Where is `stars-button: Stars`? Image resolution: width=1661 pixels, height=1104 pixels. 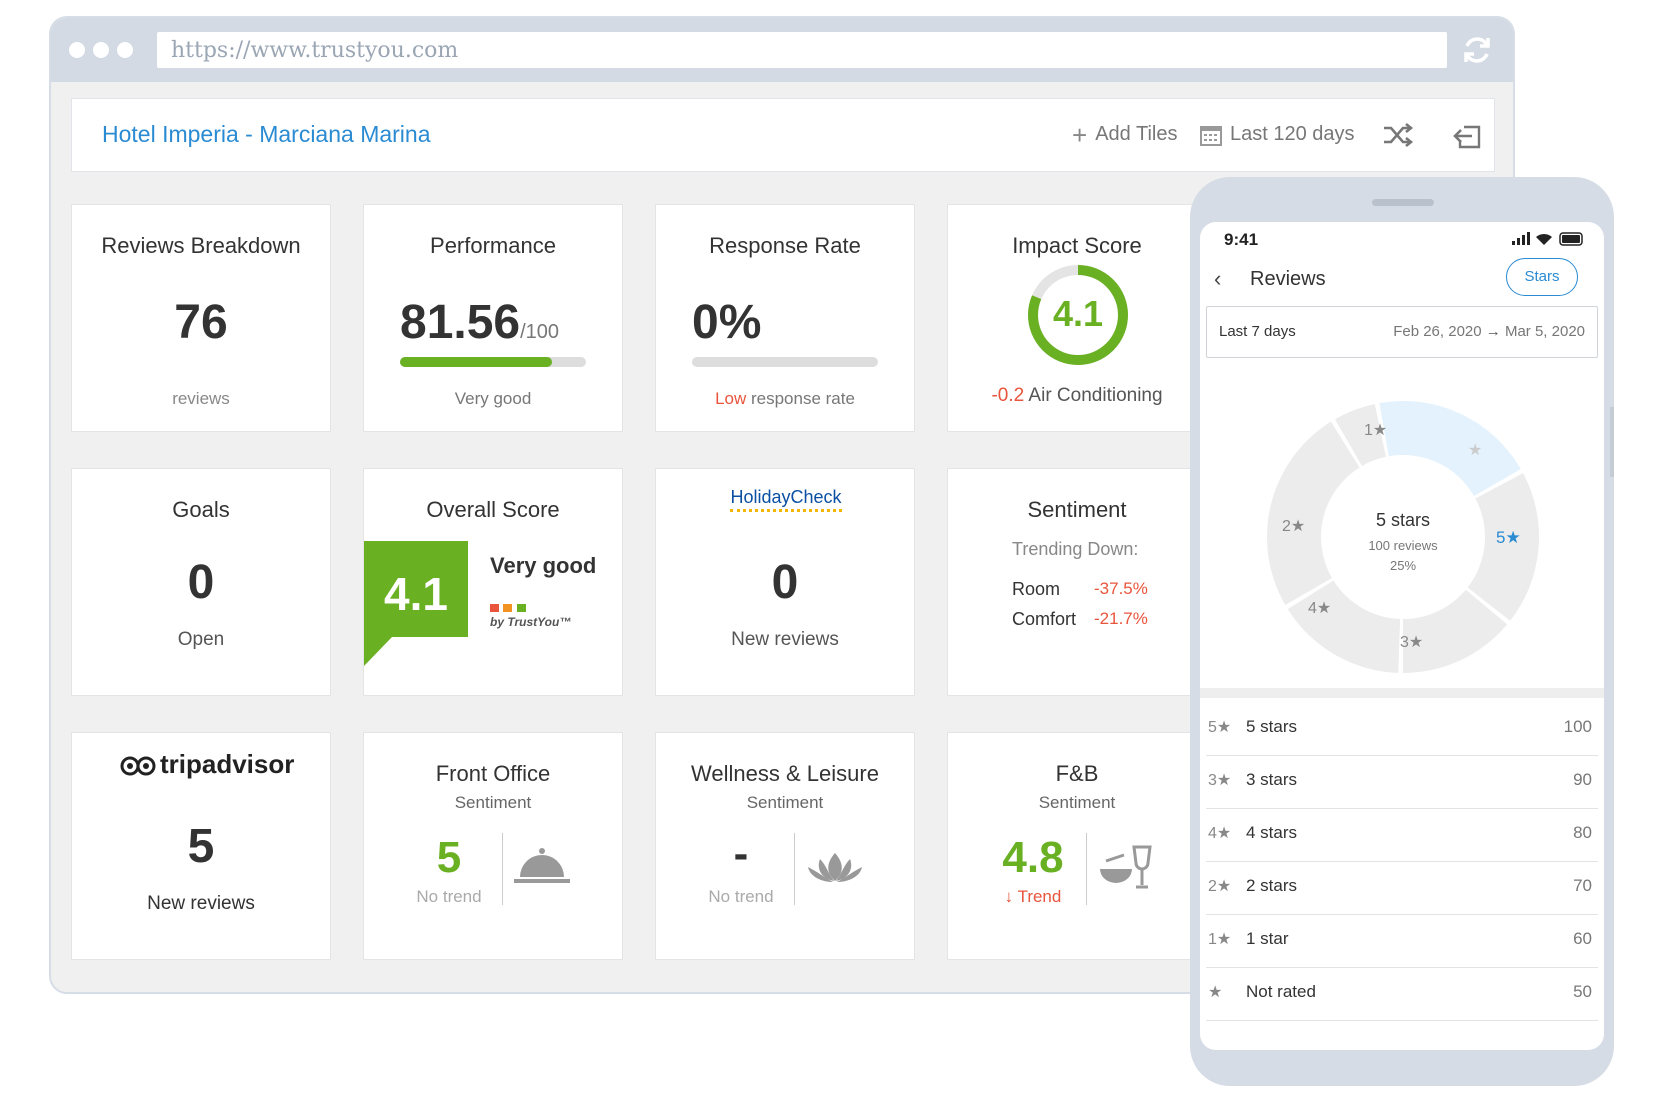 stars-button: Stars is located at coordinates (1542, 277).